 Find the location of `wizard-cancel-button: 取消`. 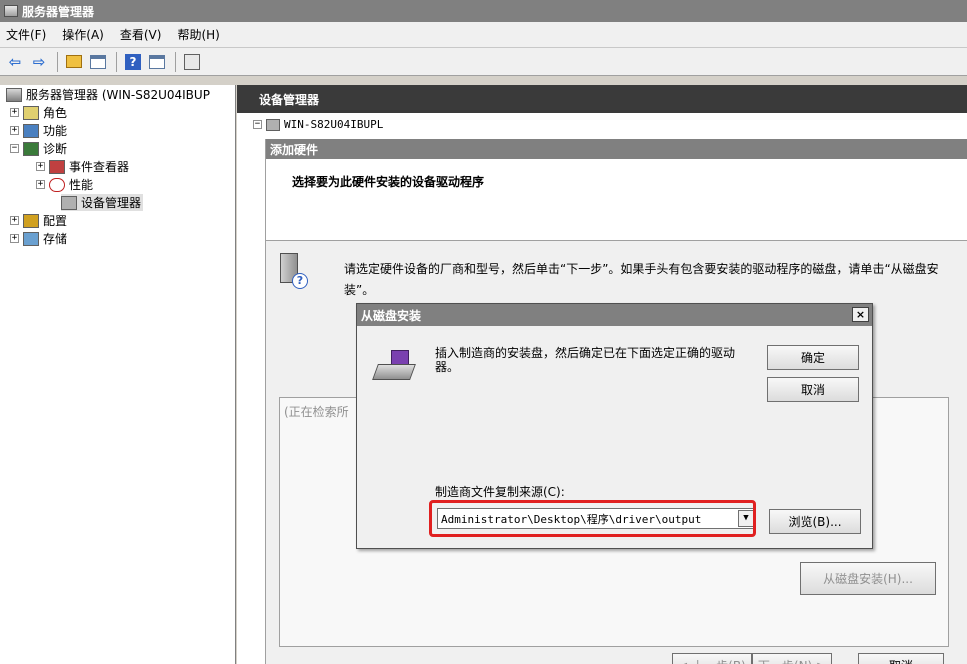

wizard-cancel-button: 取消 is located at coordinates (901, 658).